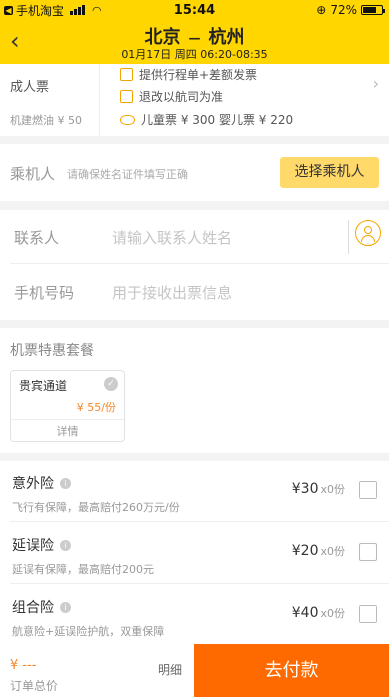 The width and height of the screenshot is (389, 697). I want to click on invoice-text: 提供行程单+差额发票, so click(198, 75).